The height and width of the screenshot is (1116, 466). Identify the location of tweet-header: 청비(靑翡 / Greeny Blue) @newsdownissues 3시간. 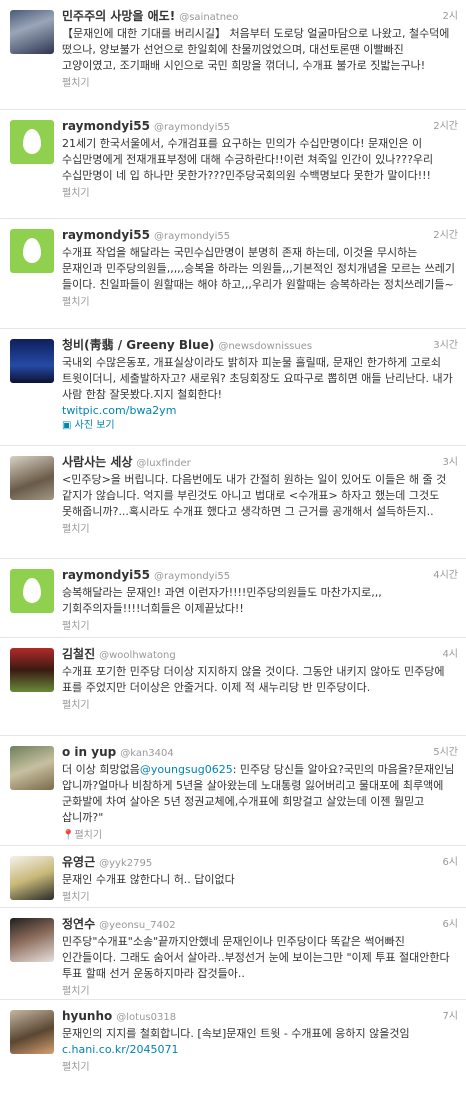
(260, 345).